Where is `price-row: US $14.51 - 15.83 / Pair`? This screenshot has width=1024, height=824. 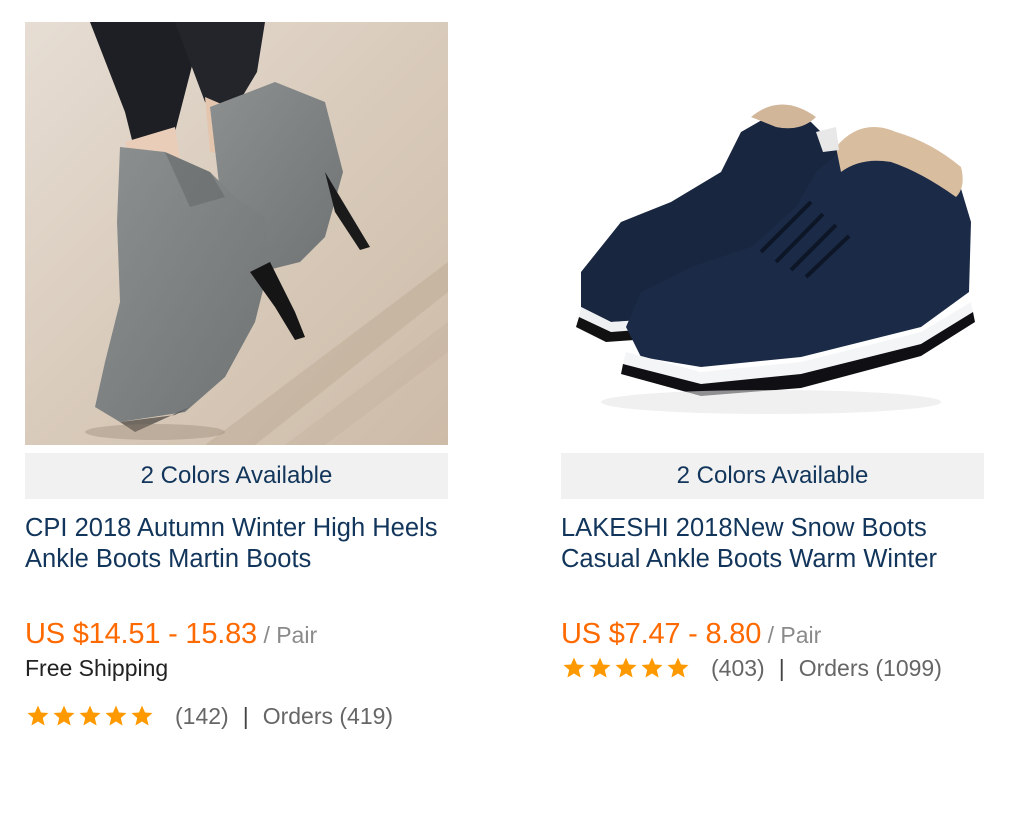
price-row: US $14.51 - 15.83 / Pair is located at coordinates (236, 634).